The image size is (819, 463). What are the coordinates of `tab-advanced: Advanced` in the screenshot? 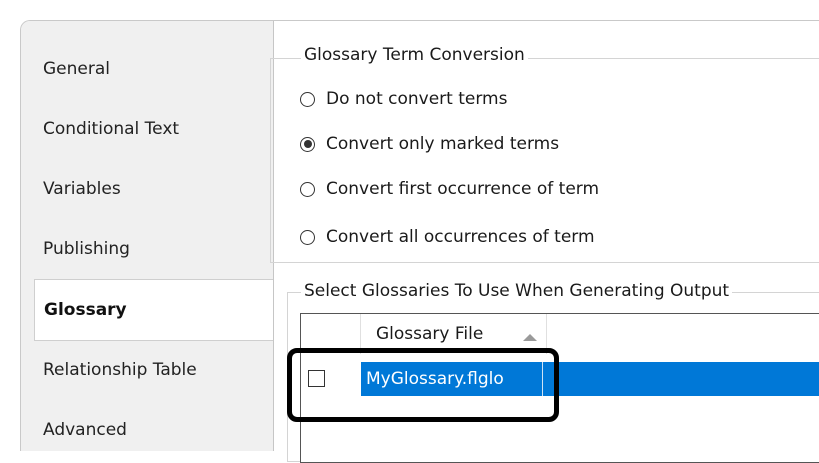 It's located at (147, 426).